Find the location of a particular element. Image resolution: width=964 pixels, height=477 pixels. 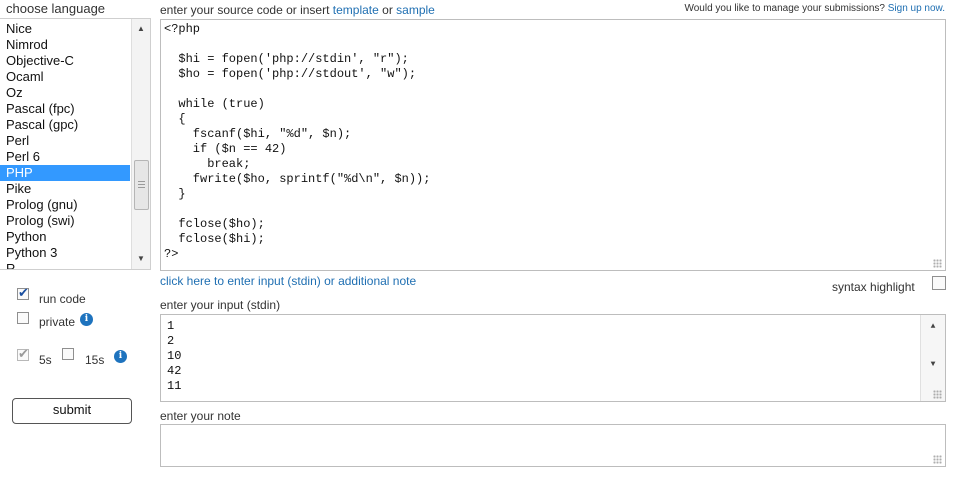

language-option: Pike is located at coordinates (65, 189).